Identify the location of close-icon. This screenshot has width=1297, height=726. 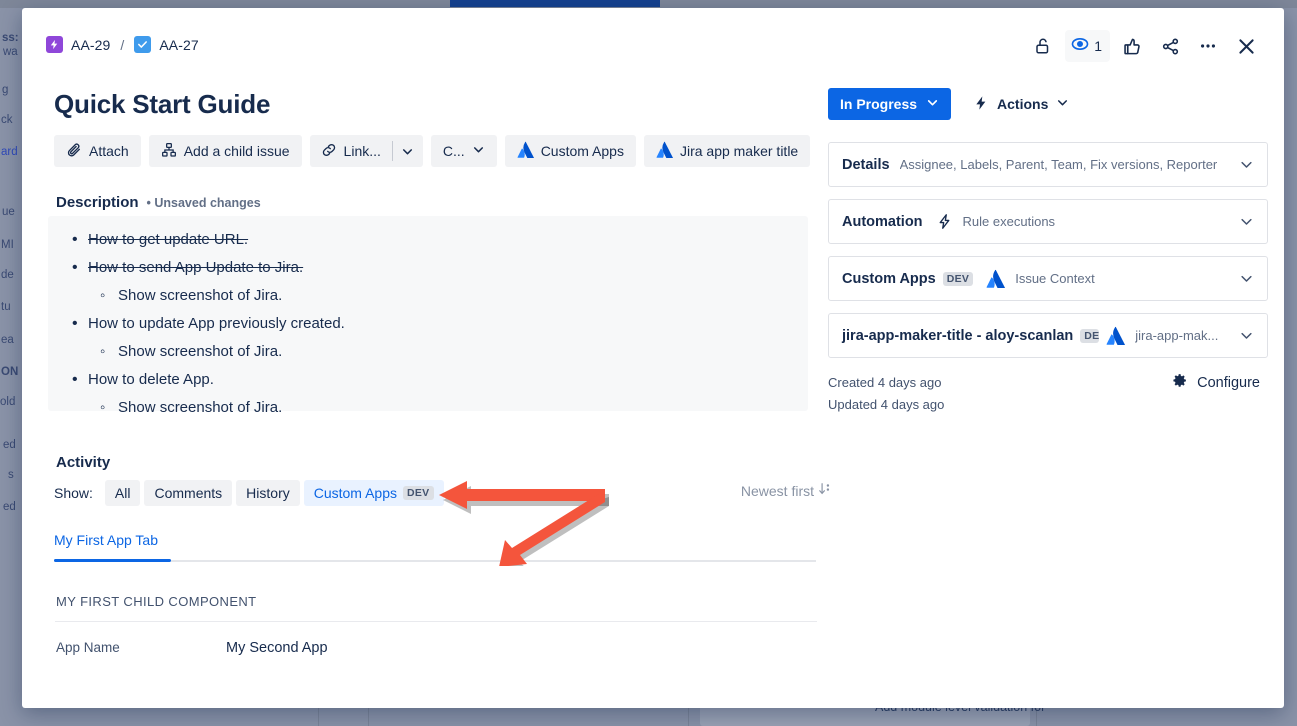
(1246, 46).